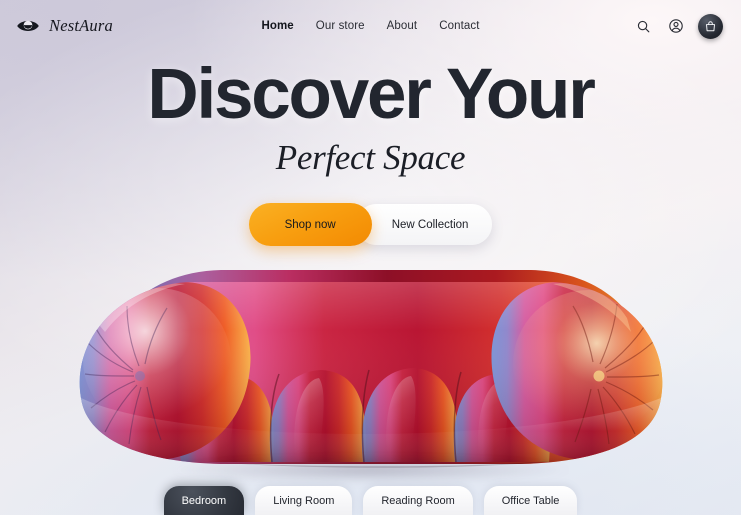 The image size is (741, 515). Describe the element at coordinates (277, 26) in the screenshot. I see `nav-item-home: Home` at that location.